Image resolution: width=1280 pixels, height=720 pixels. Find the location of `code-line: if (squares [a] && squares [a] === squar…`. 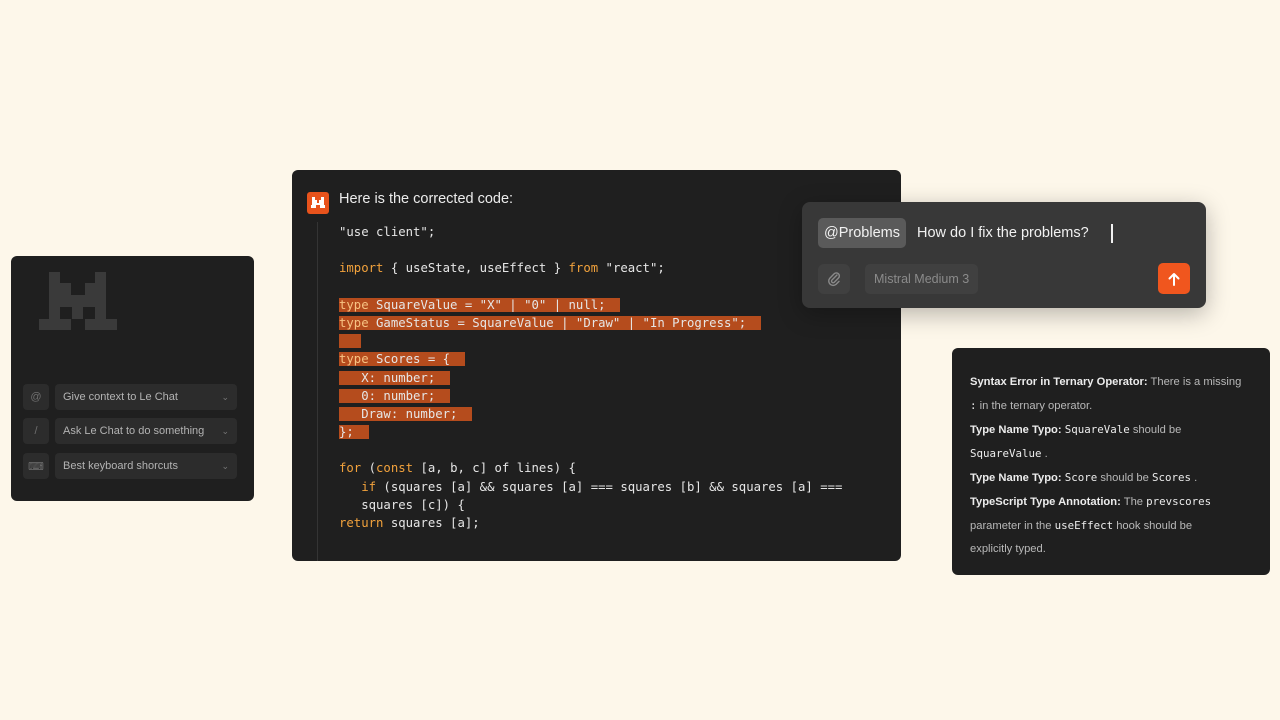

code-line: if (squares [a] && squares [a] === squar… is located at coordinates (602, 486).